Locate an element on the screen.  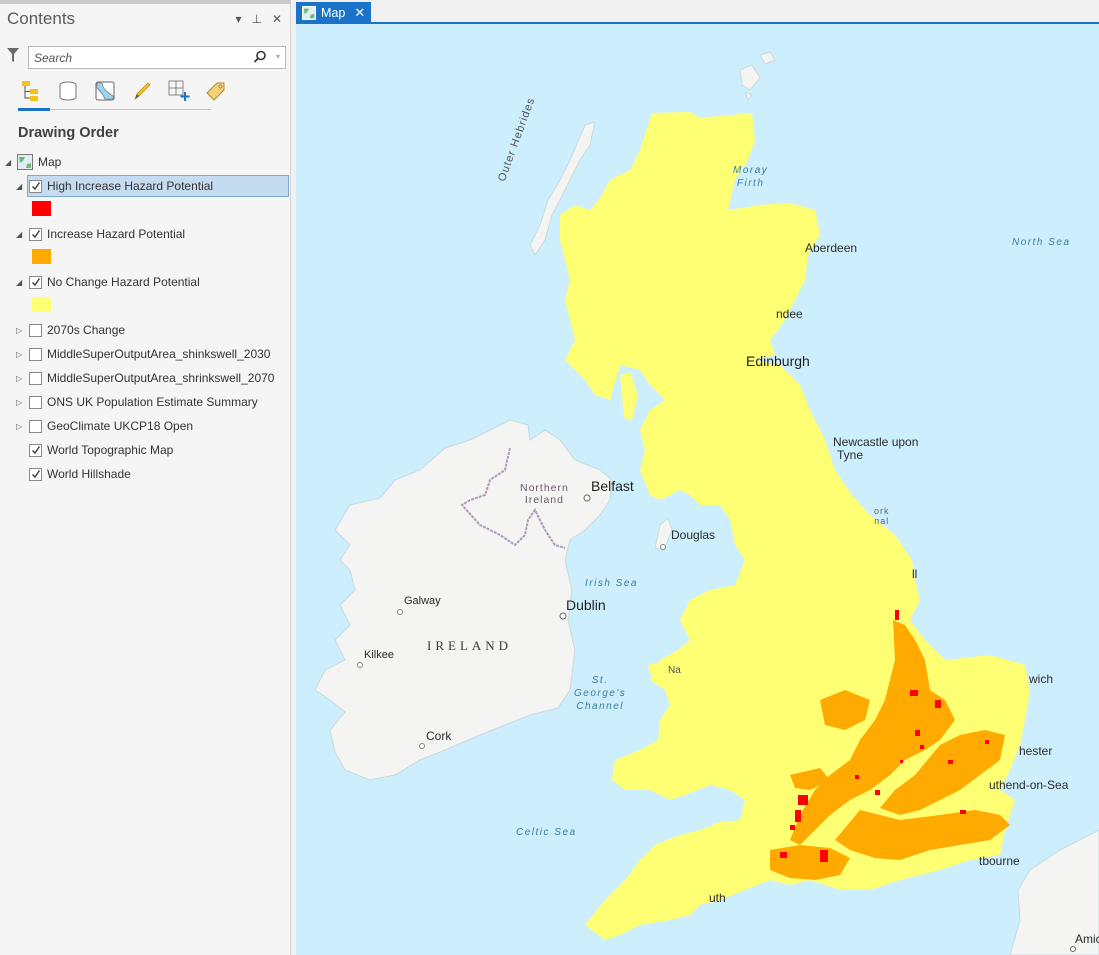
layer-row-world-hillshade: World Hillshade is located at coordinates (145, 474).